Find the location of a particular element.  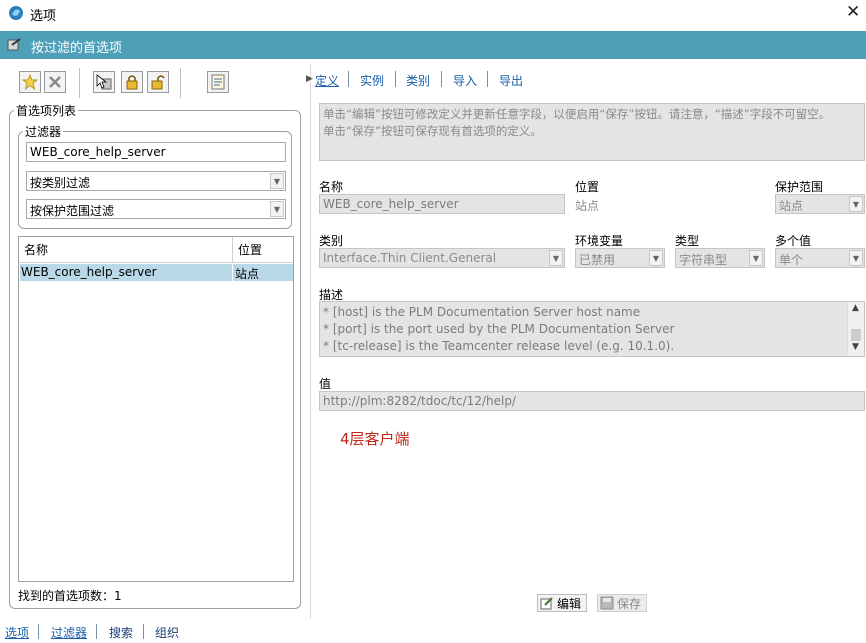

unlock-icon is located at coordinates (158, 82).